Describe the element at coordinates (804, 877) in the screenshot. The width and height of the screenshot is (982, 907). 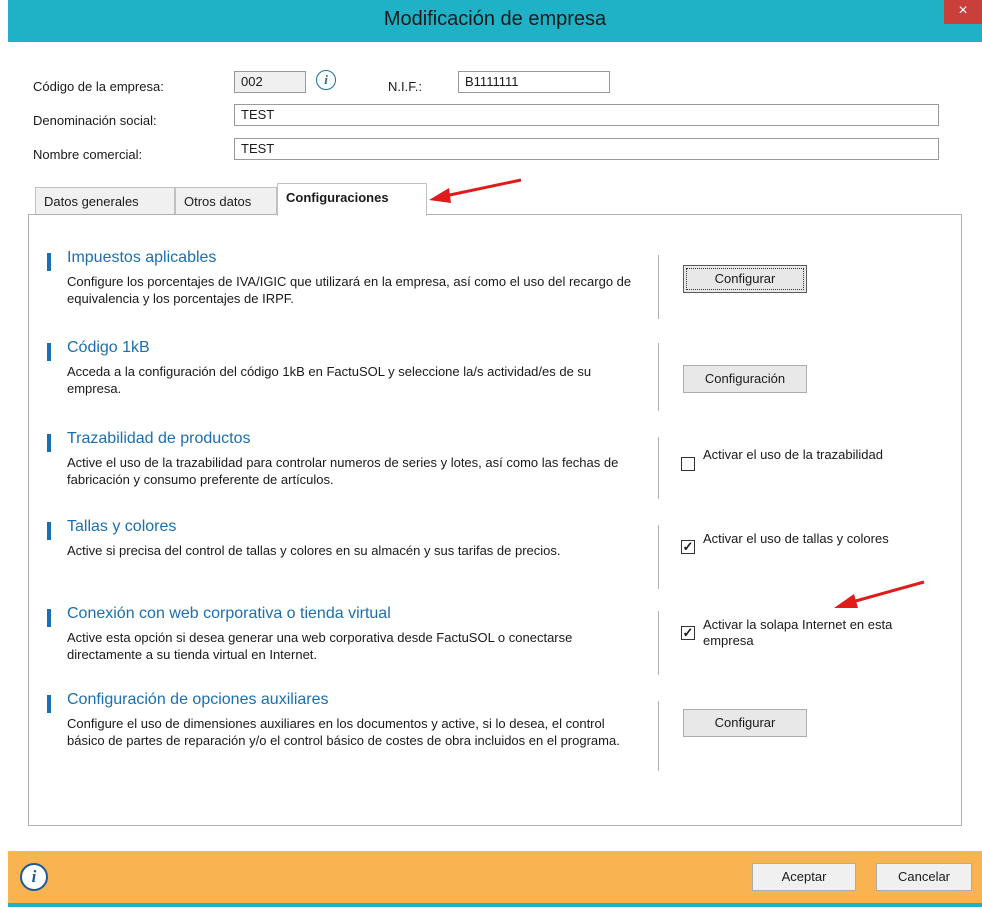
I see `aceptar-button: Aceptar` at that location.